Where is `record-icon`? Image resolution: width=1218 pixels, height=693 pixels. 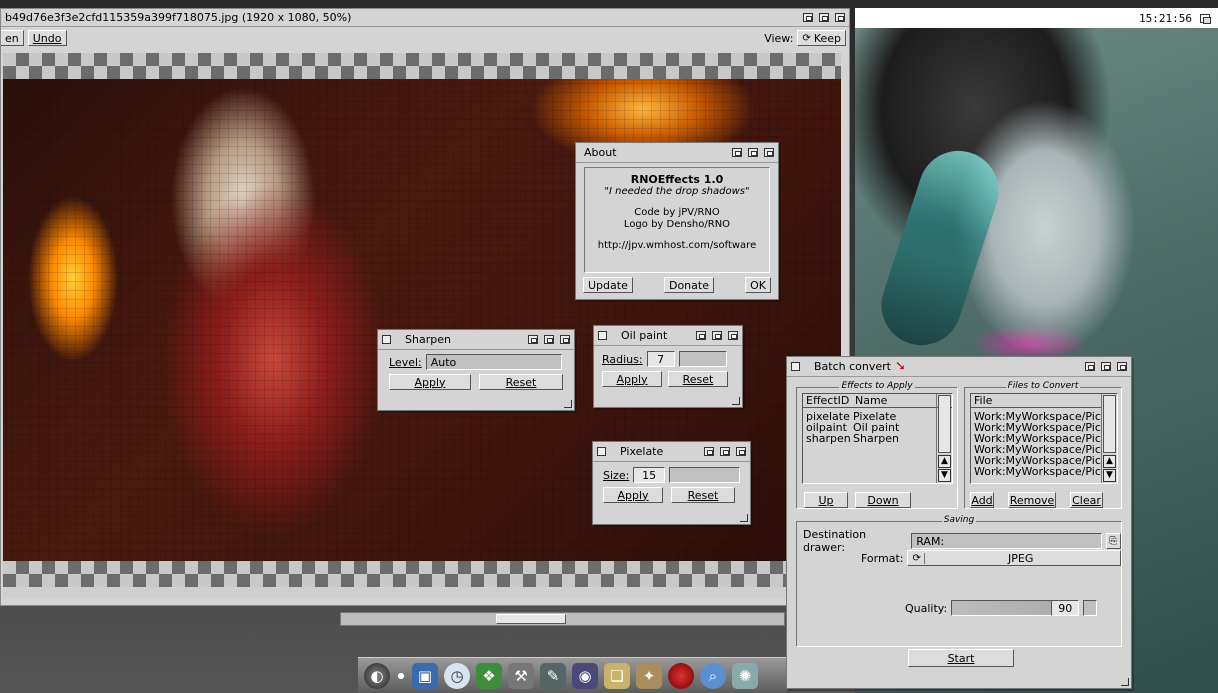
record-icon is located at coordinates (681, 675).